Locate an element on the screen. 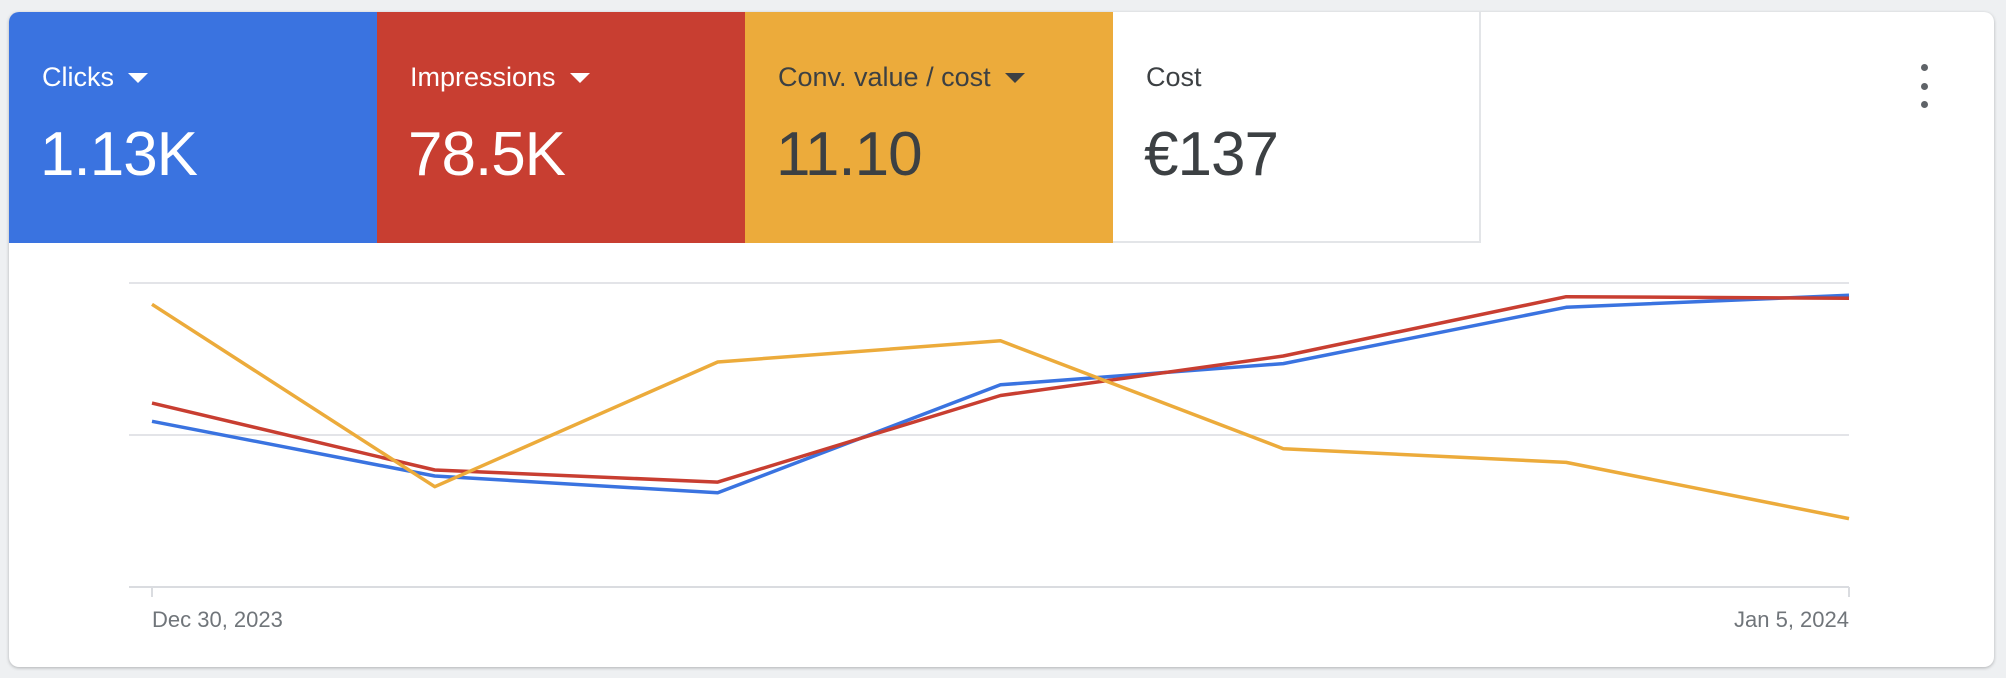  x-tick-label: Jan 5, 2024 is located at coordinates (1791, 619).